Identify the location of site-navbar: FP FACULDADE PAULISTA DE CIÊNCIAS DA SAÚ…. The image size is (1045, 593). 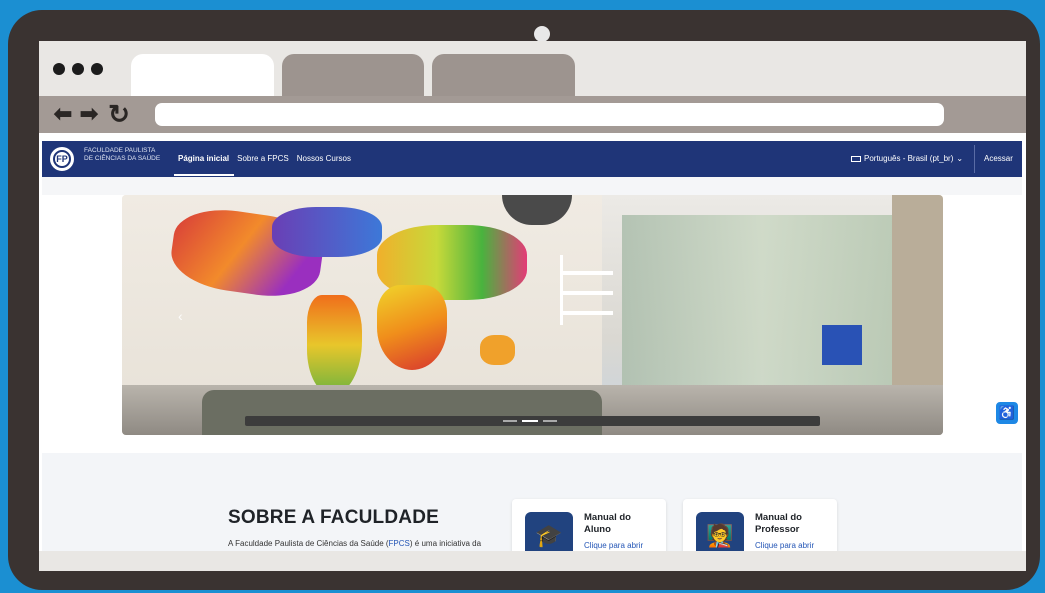
(532, 159).